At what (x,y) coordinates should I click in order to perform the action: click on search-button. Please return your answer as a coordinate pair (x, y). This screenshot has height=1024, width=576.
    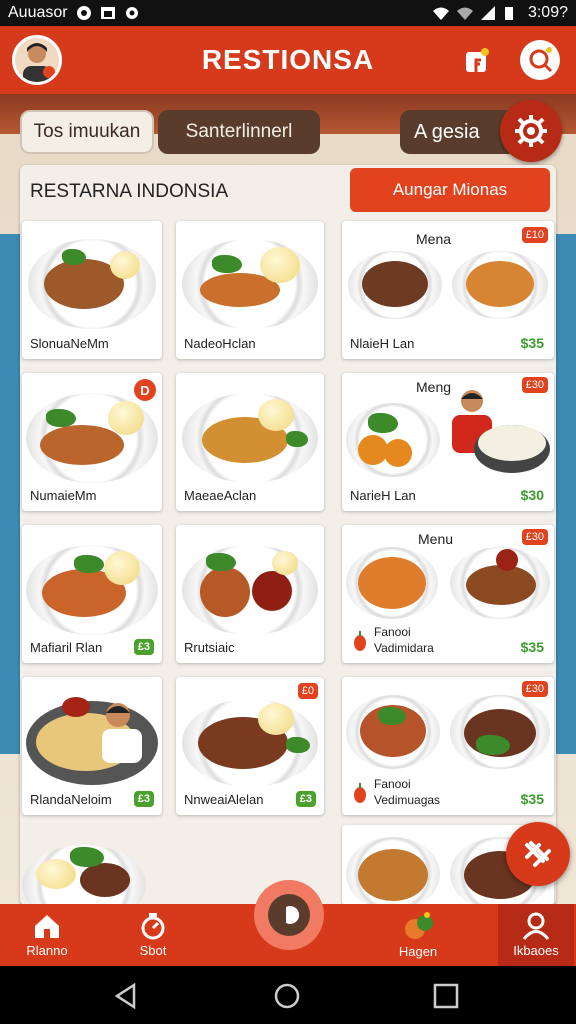
    Looking at the image, I should click on (540, 60).